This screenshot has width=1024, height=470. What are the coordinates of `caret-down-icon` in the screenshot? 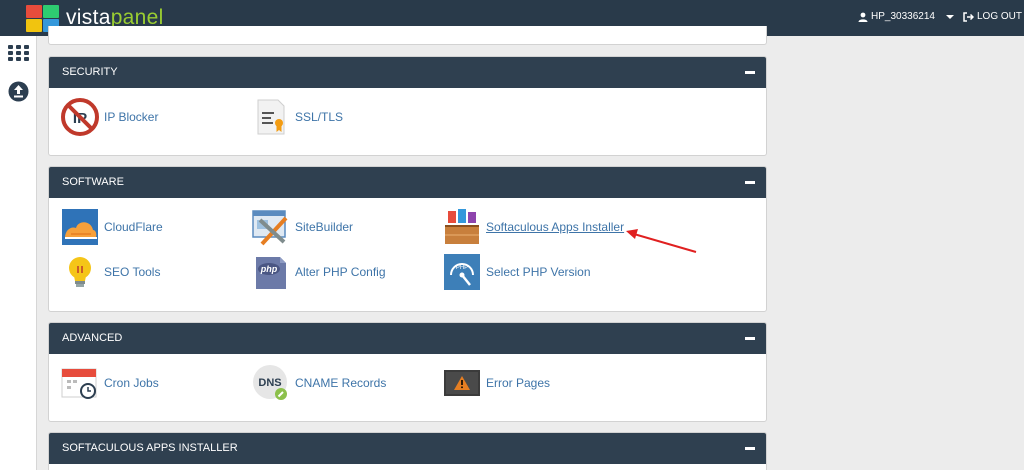 It's located at (949, 16).